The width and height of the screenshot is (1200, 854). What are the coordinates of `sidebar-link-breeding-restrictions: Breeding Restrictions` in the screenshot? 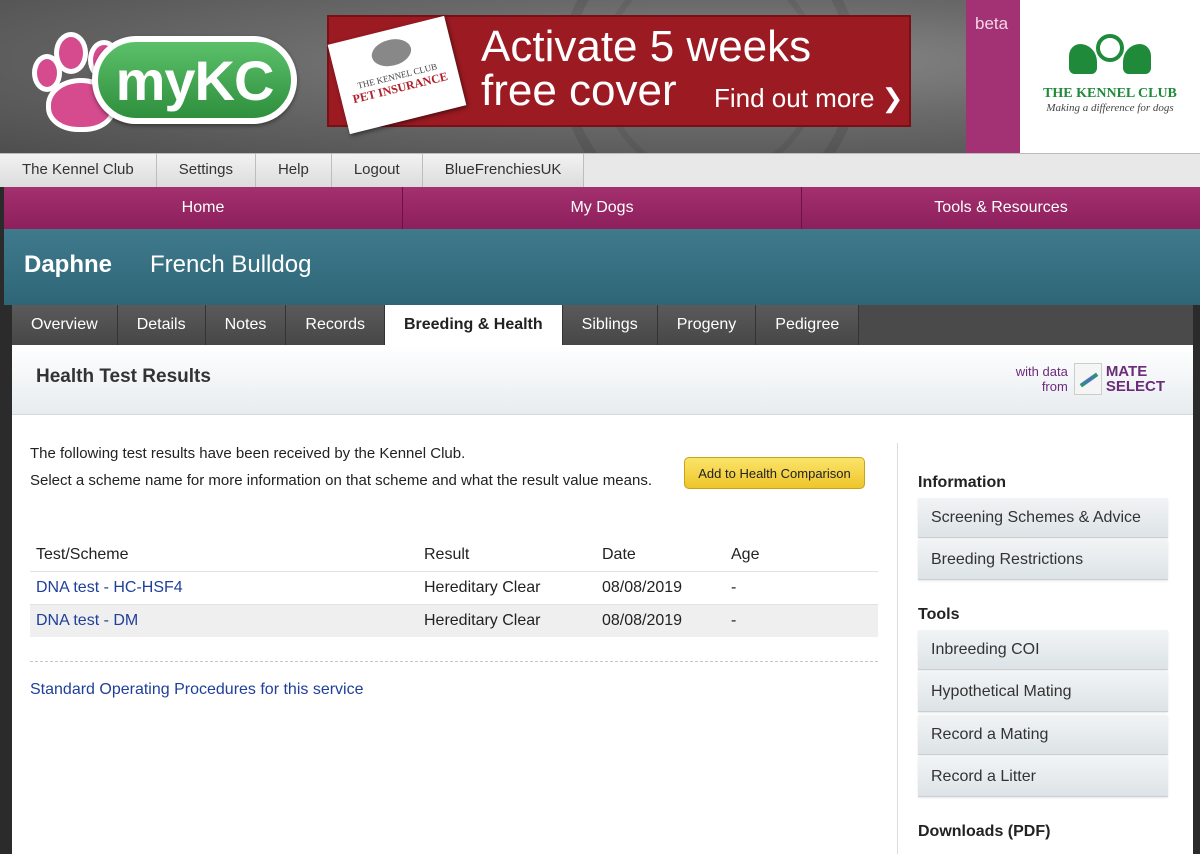 It's located at (1043, 560).